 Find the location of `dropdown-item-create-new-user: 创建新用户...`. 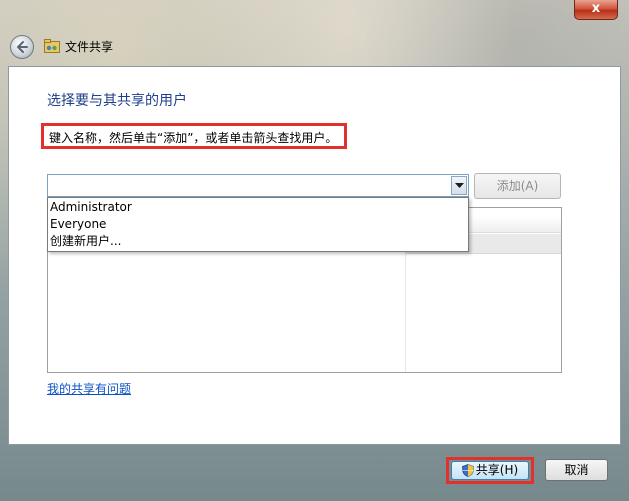

dropdown-item-create-new-user: 创建新用户... is located at coordinates (85, 241).